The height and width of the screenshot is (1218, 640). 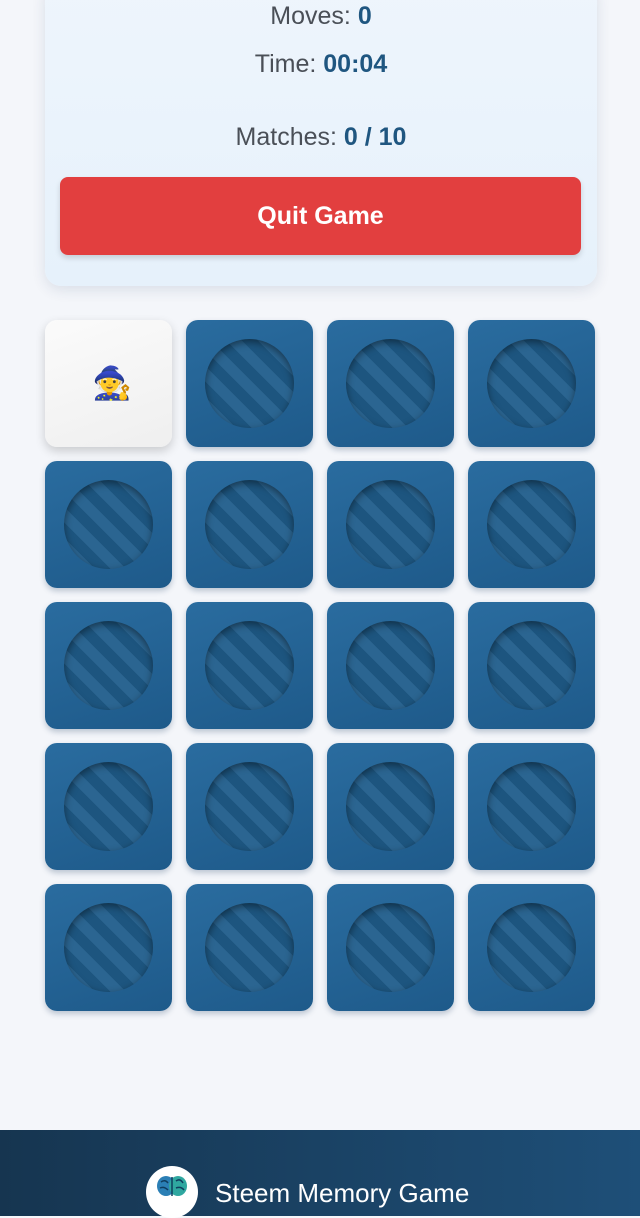 I want to click on matches-label: Matches:, so click(x=286, y=137).